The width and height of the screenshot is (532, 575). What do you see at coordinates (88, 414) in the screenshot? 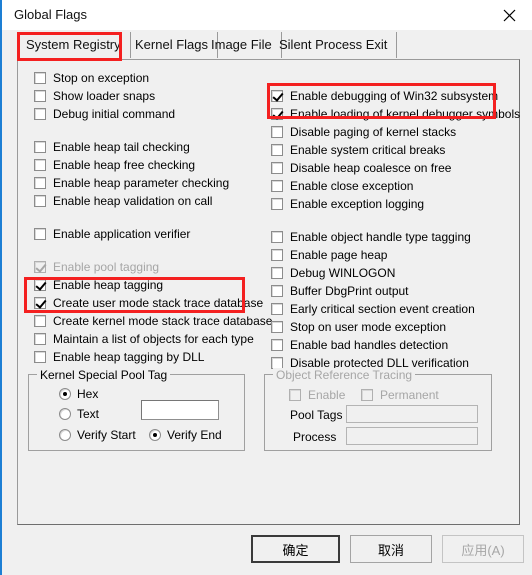
I see `radio-label: Text` at bounding box center [88, 414].